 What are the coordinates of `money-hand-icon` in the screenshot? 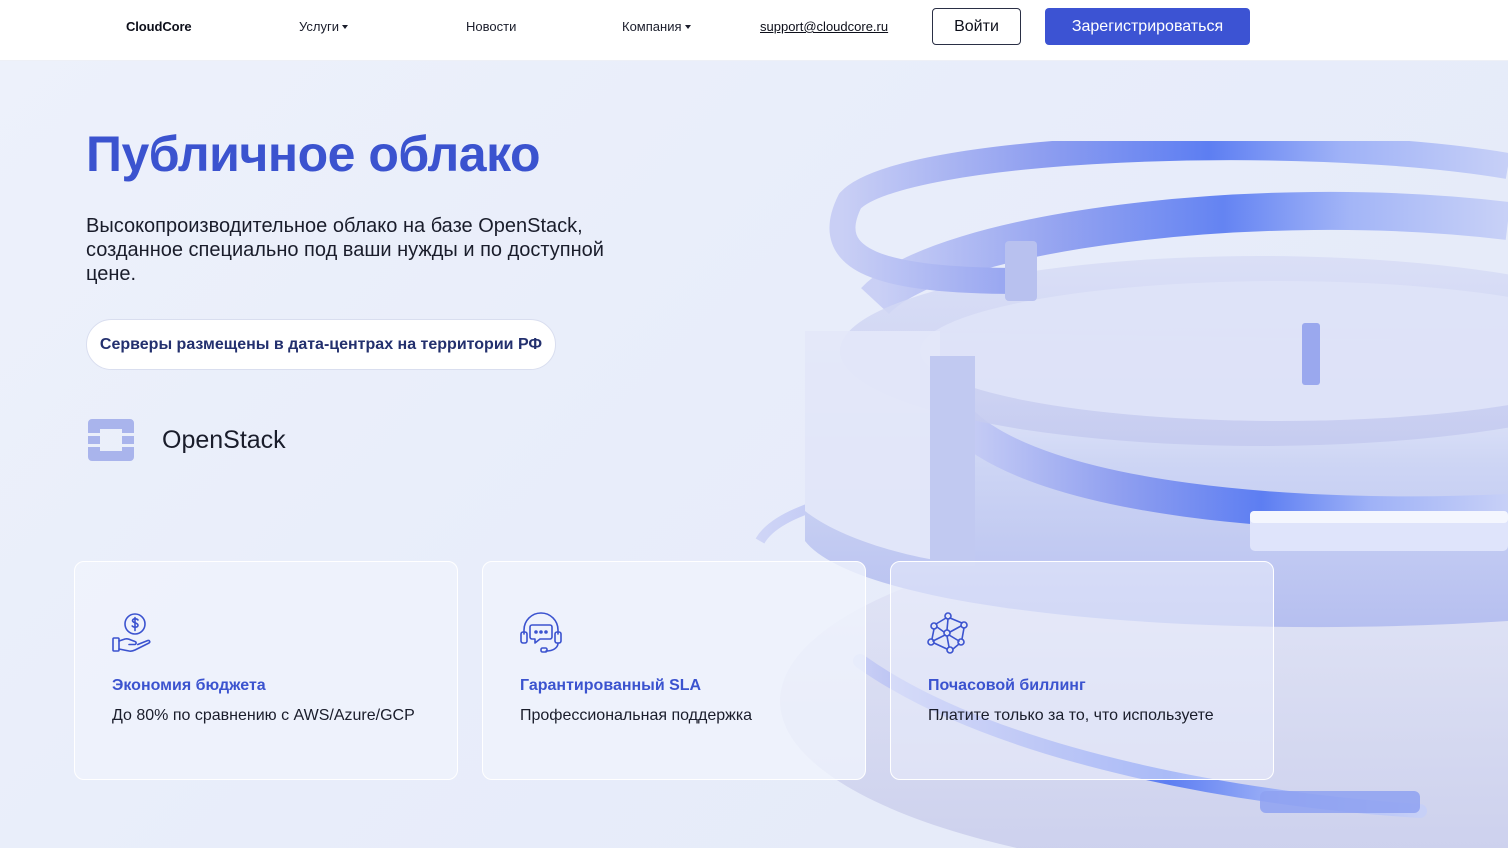 It's located at (131, 632).